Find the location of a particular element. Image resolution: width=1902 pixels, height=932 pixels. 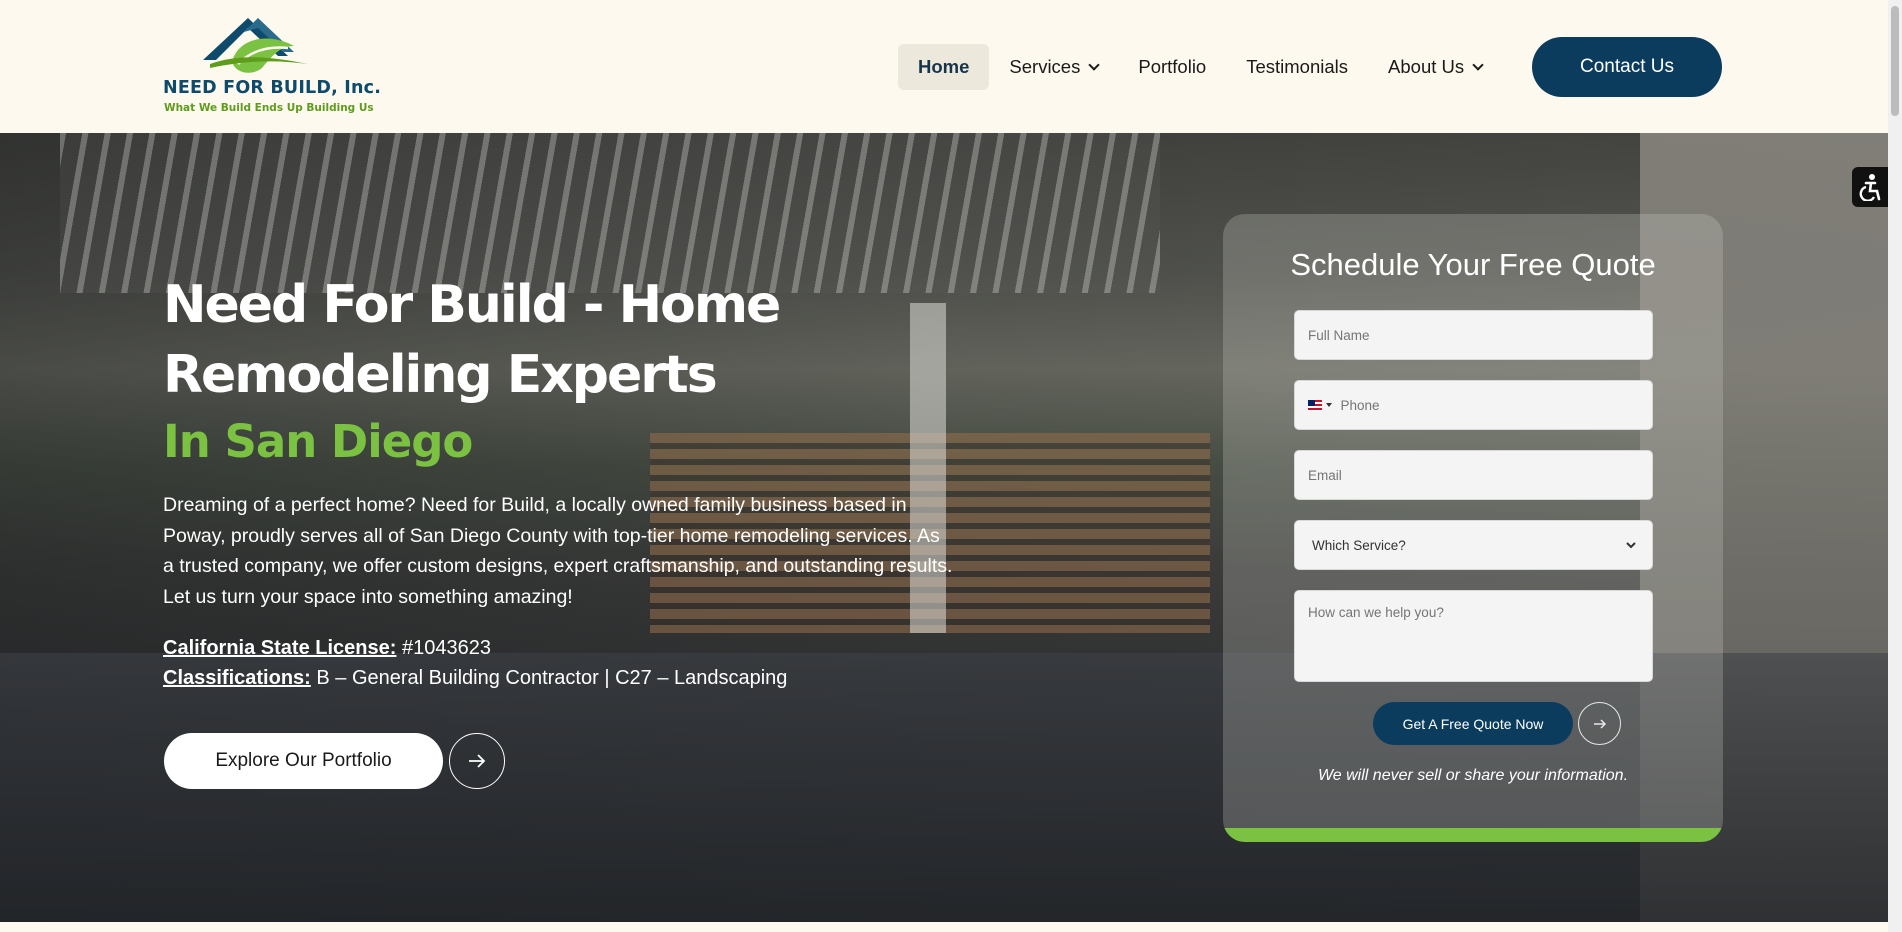

explore-portfolio-button: Explore Our Portfolio is located at coordinates (303, 761).